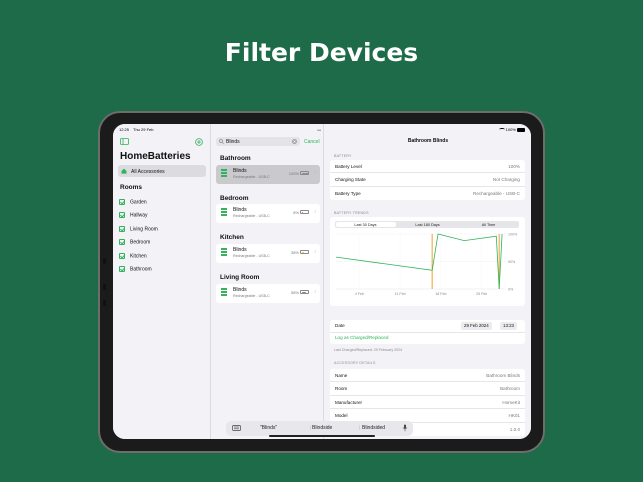 The height and width of the screenshot is (482, 643). Describe the element at coordinates (268, 174) in the screenshot. I see `device-row-bathroom-blinds: Blinds Rechargeable - USB-C 100% ›` at that location.